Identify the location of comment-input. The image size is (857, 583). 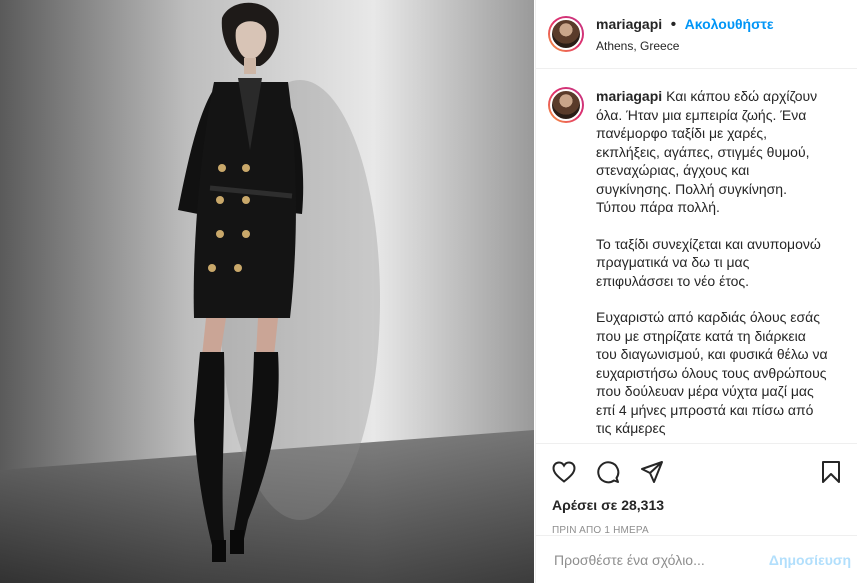
(660, 559).